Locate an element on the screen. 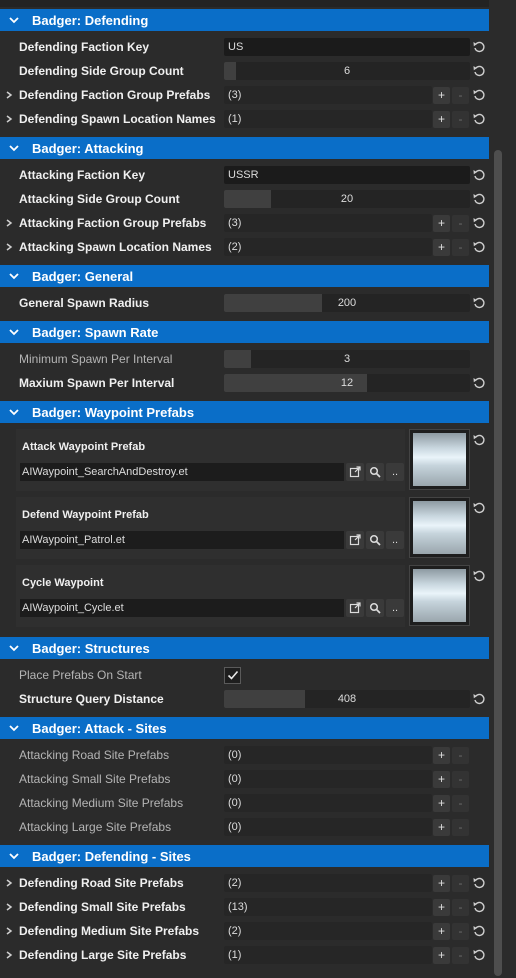 This screenshot has height=978, width=516. attacking-large-site-prefabs-list: (0) is located at coordinates (328, 827).